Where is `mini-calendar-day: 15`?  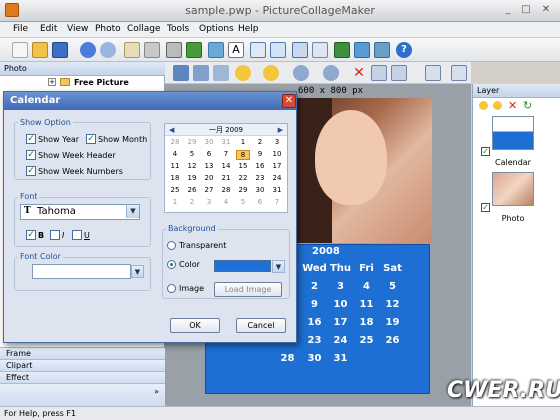 mini-calendar-day: 15 is located at coordinates (243, 166).